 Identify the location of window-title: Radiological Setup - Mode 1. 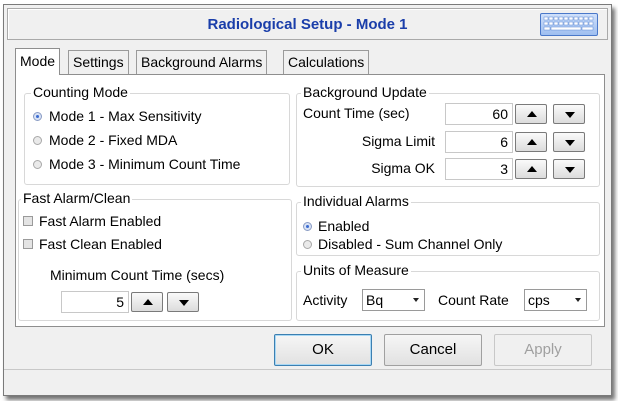
(307, 24).